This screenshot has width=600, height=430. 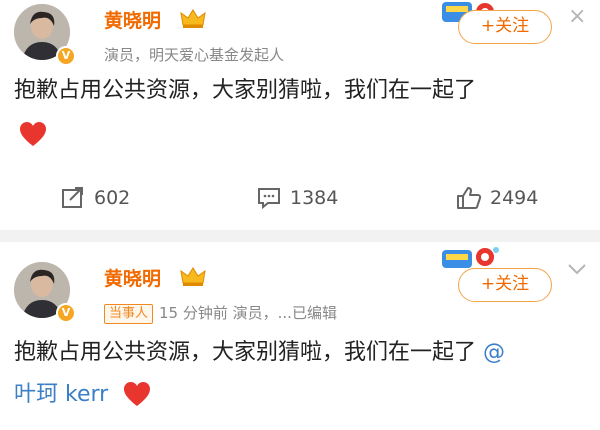 I want to click on mention-link: 叶珂 kerr, so click(x=61, y=394).